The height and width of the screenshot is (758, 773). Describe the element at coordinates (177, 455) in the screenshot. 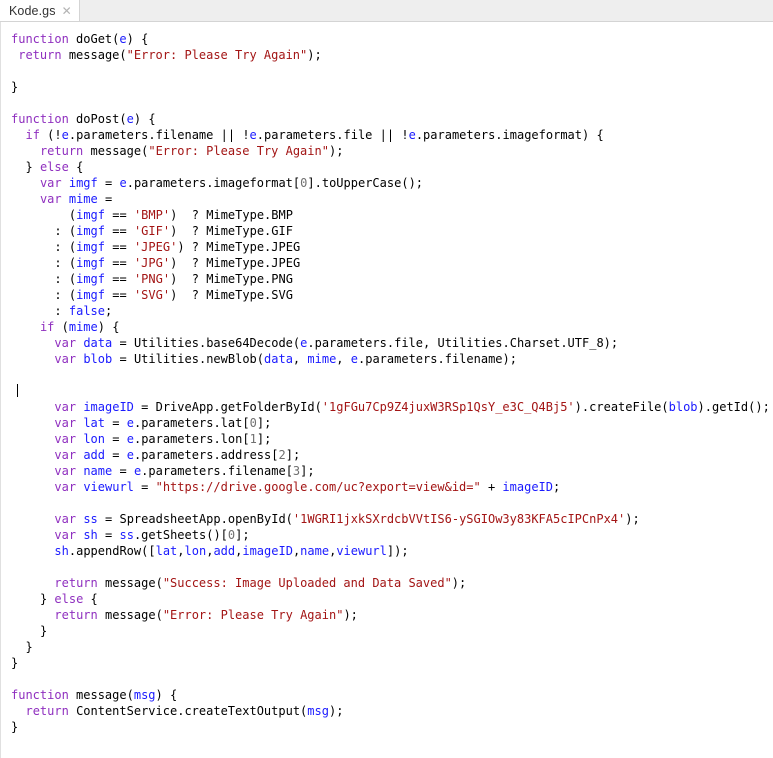

I see `code-line: var add = e.parameters.address[2];` at that location.